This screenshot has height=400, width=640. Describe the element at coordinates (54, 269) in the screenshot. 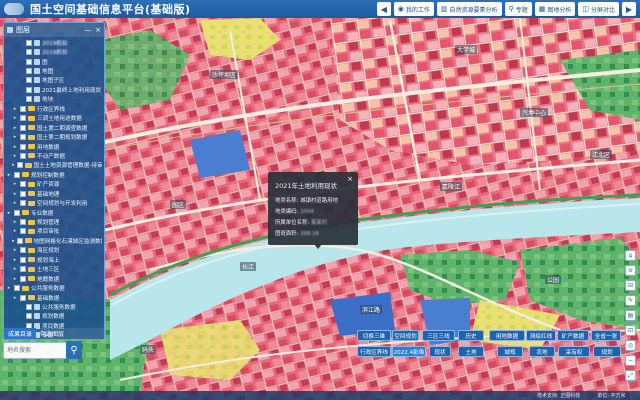

I see `layer-tree-item: ▸ 土地三区` at that location.